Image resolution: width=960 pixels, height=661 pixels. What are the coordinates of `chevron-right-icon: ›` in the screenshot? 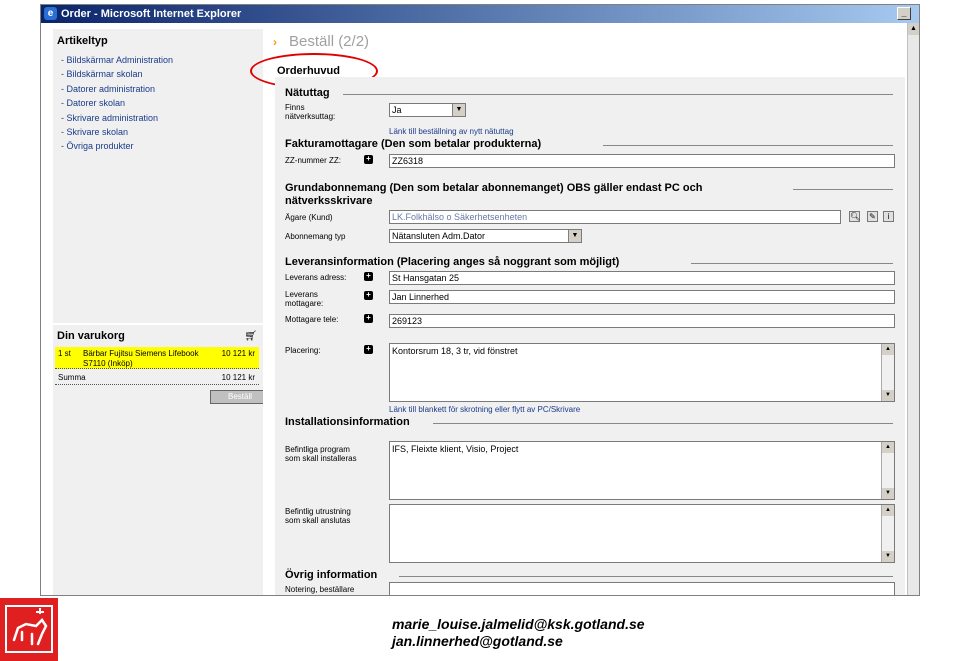 It's located at (275, 42).